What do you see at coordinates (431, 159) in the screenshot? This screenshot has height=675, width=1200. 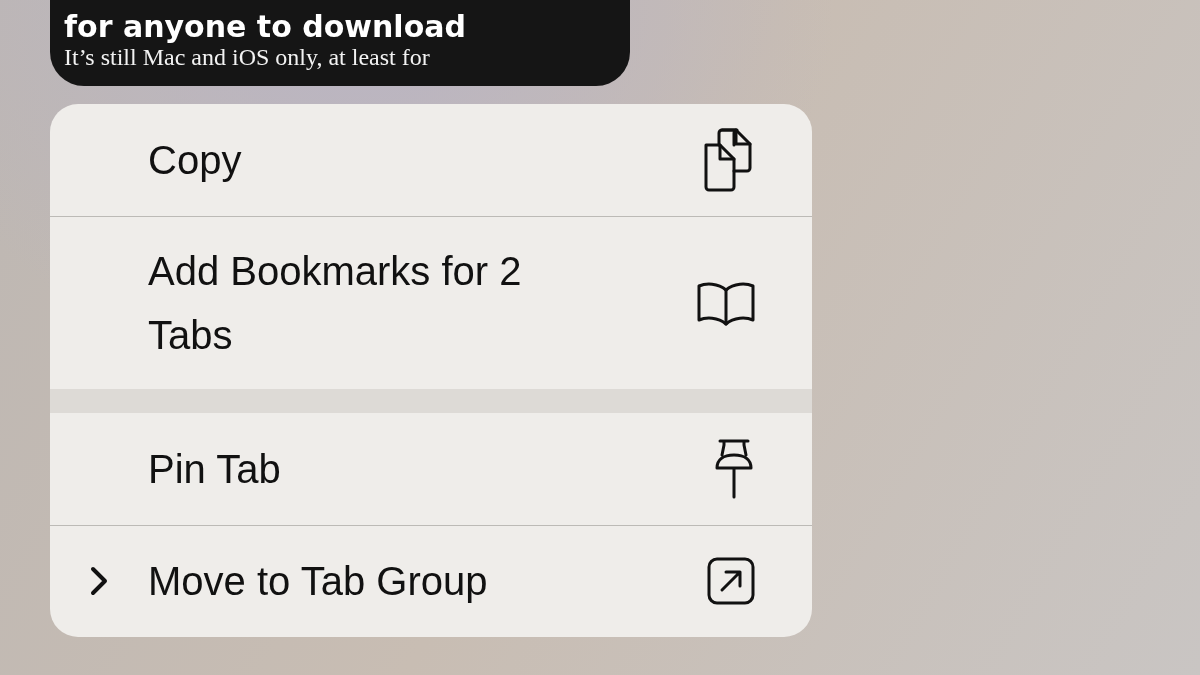 I see `menu-item: Copy` at bounding box center [431, 159].